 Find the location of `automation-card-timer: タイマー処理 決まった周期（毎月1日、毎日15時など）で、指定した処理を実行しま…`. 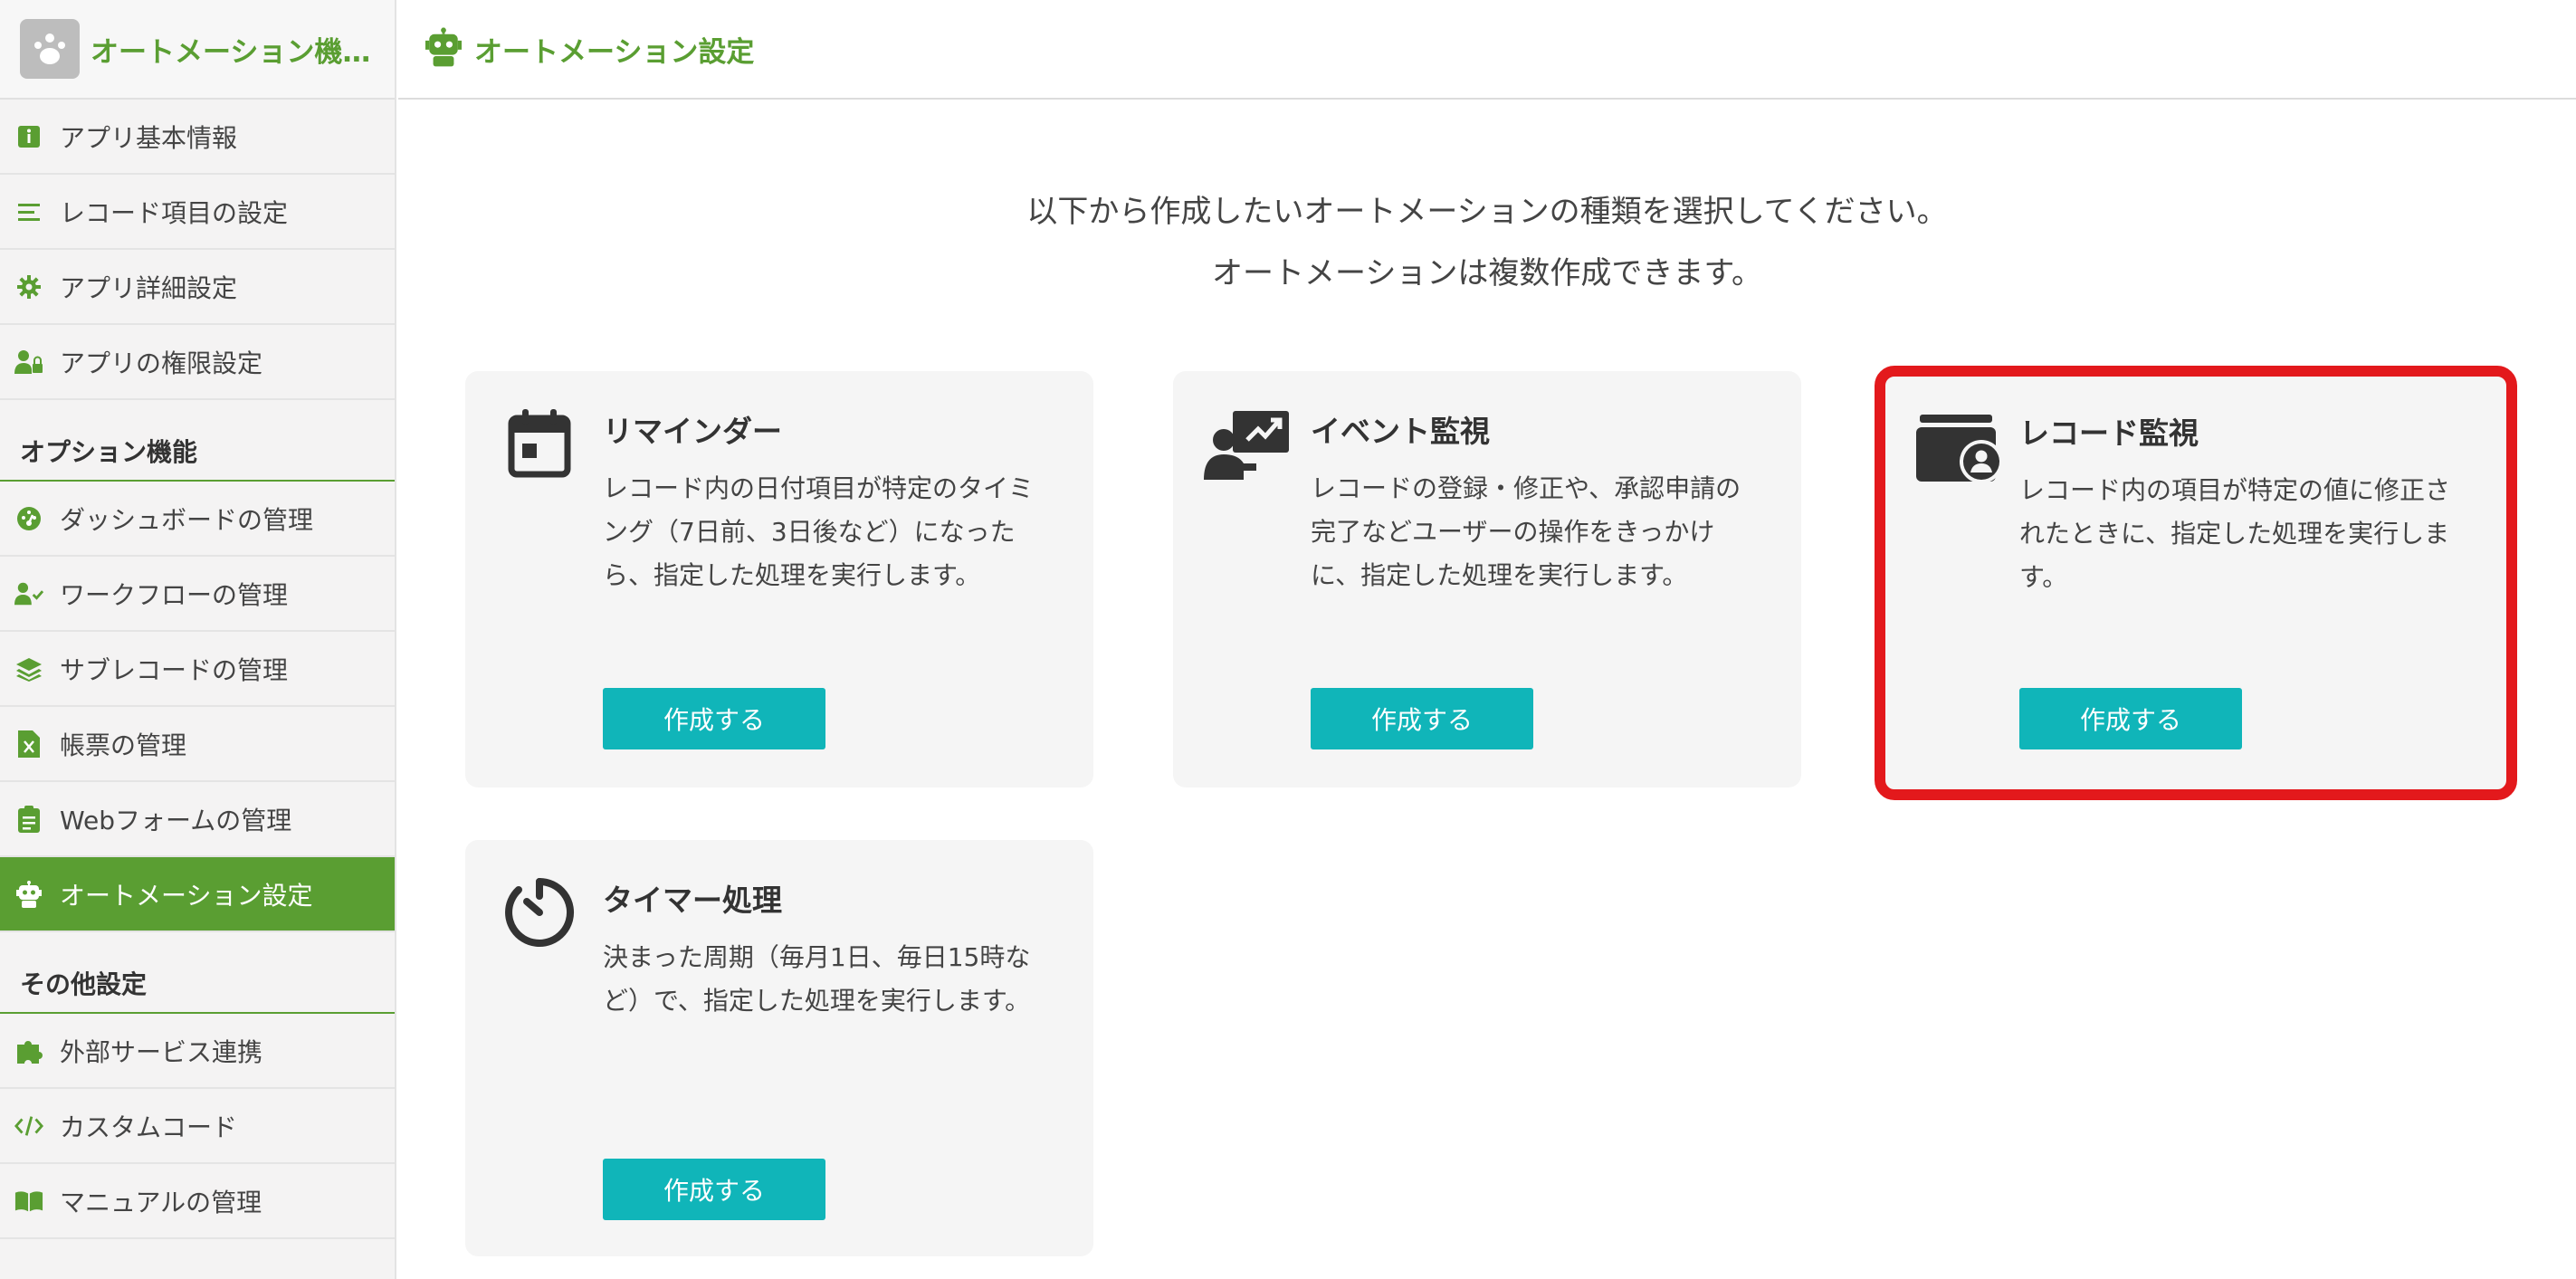

automation-card-timer: タイマー処理 決まった周期（毎月1日、毎日15時など）で、指定した処理を実行しま… is located at coordinates (779, 1048).